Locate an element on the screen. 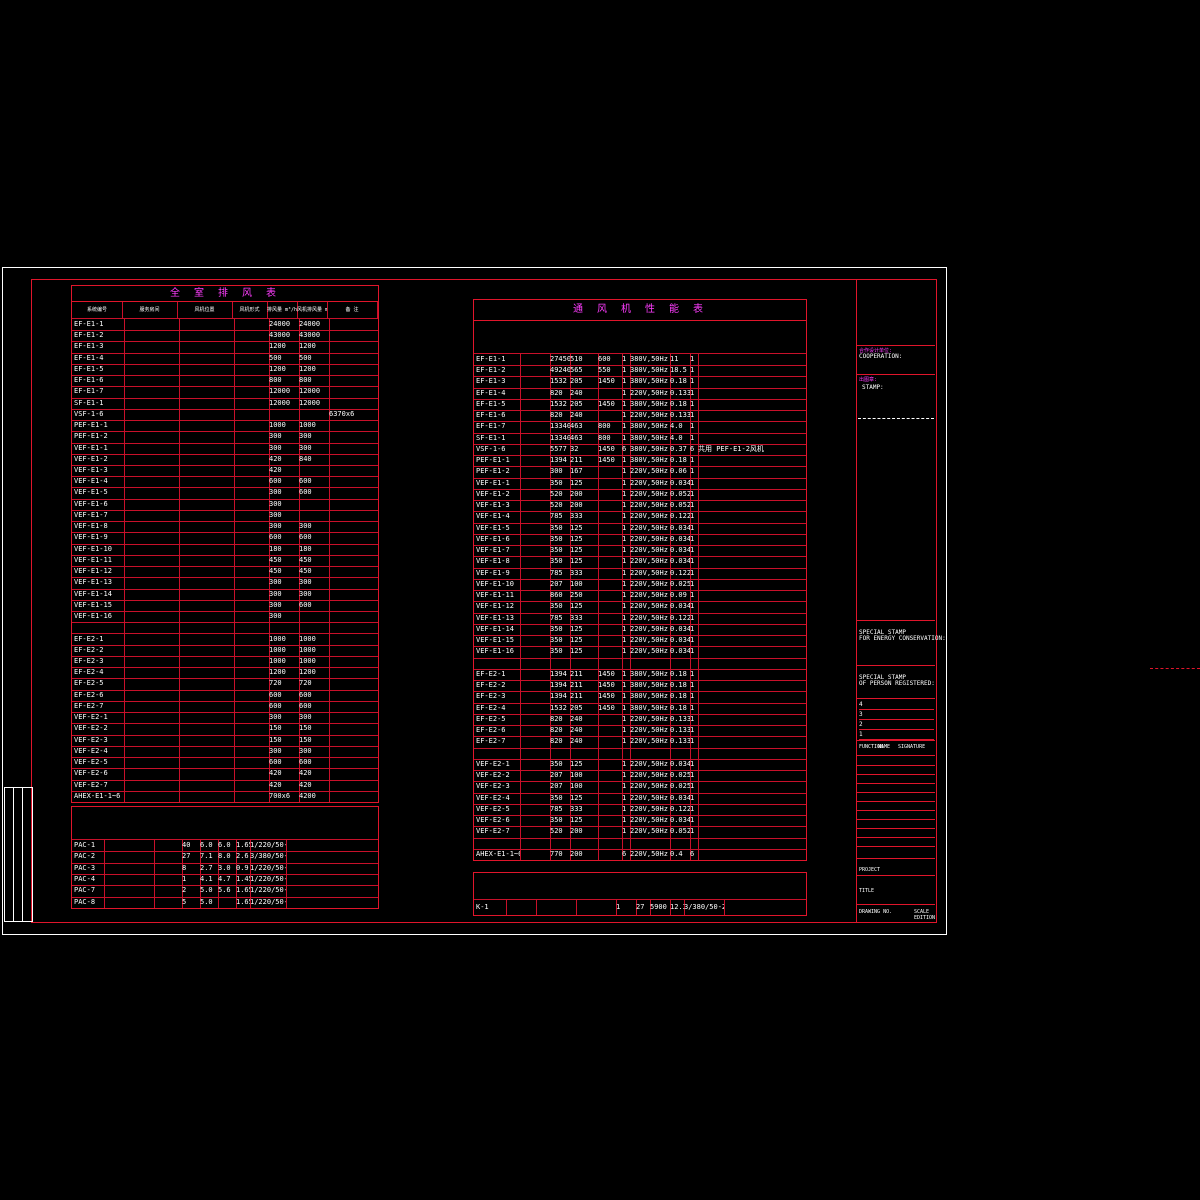  exhaust-table-row-cell: EF-E1-2 is located at coordinates (98, 336).